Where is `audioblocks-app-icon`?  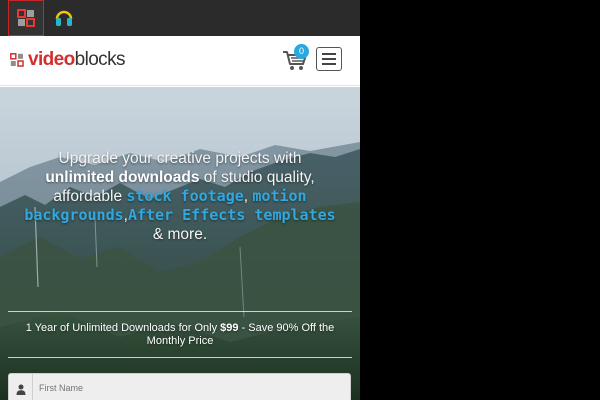 audioblocks-app-icon is located at coordinates (64, 18).